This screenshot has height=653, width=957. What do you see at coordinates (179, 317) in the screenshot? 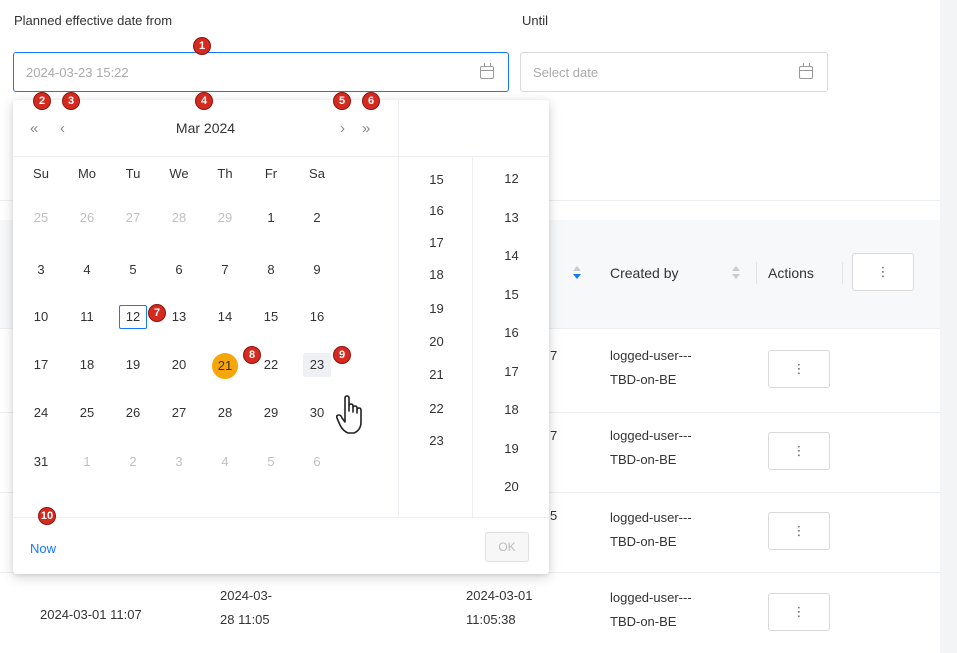
I see `calendar-day: 13` at bounding box center [179, 317].